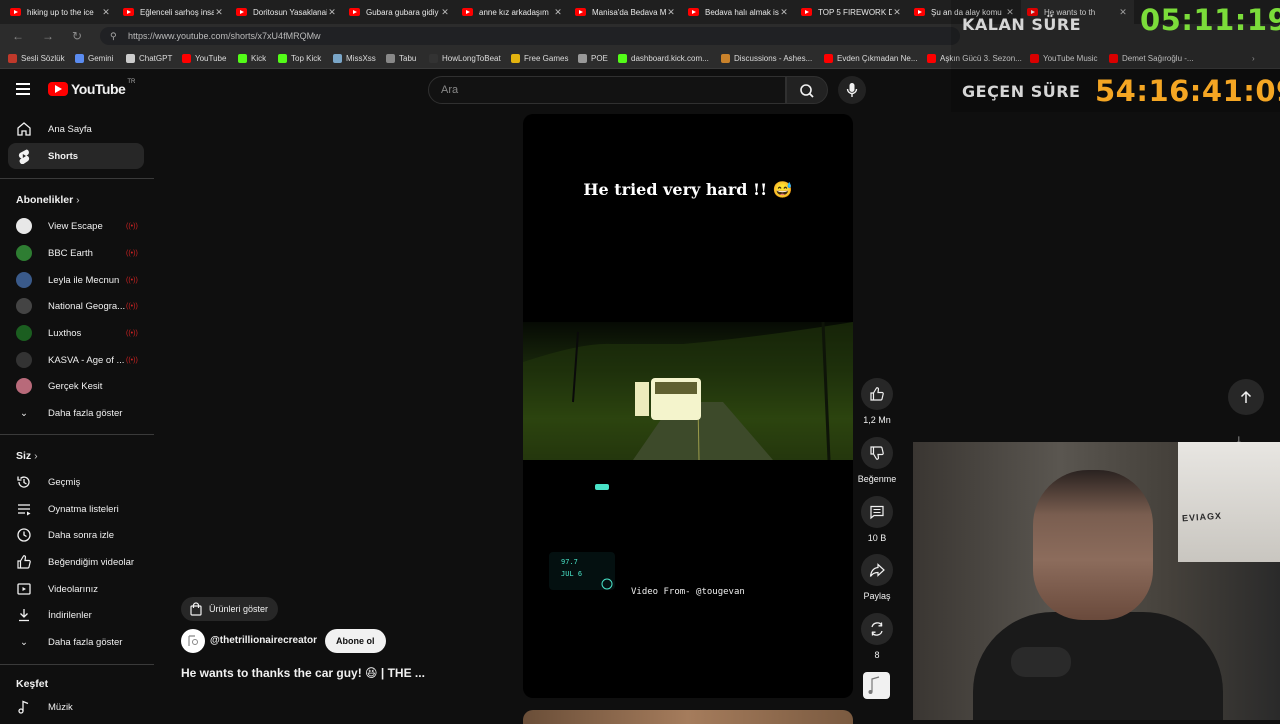 The height and width of the screenshot is (724, 1280). What do you see at coordinates (230, 609) in the screenshot?
I see `show-products-button: Ürünleri göster` at bounding box center [230, 609].